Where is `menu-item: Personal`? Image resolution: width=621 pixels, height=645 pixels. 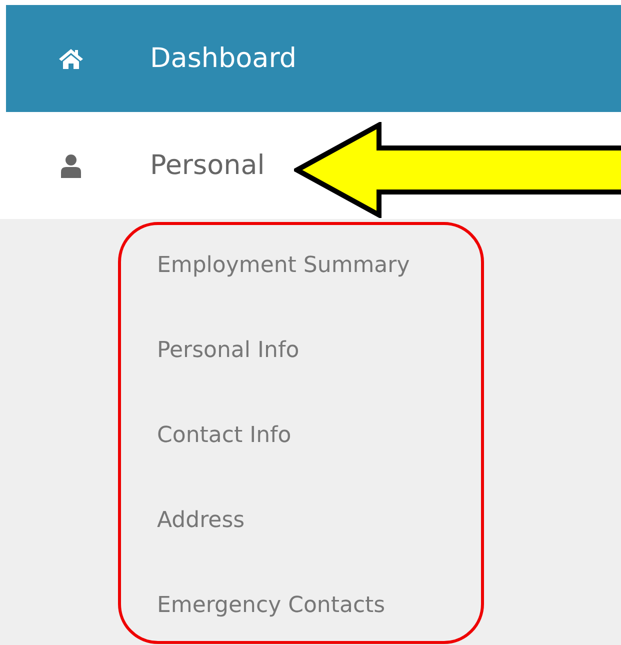
menu-item: Personal is located at coordinates (137, 165).